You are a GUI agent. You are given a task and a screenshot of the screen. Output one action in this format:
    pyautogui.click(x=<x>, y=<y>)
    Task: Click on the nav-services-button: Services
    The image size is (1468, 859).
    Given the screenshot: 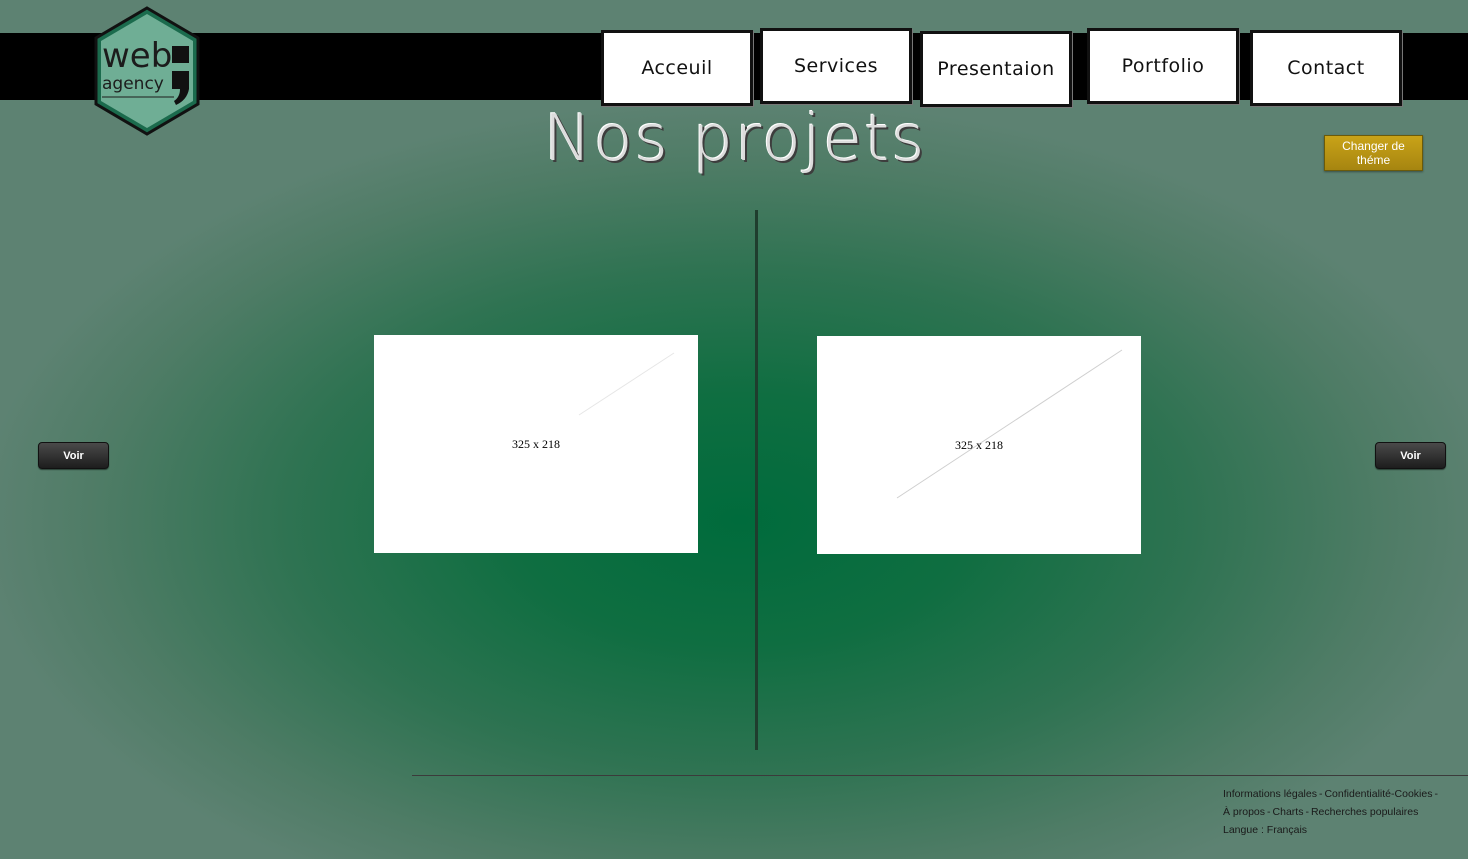 What is the action you would take?
    pyautogui.click(x=836, y=66)
    